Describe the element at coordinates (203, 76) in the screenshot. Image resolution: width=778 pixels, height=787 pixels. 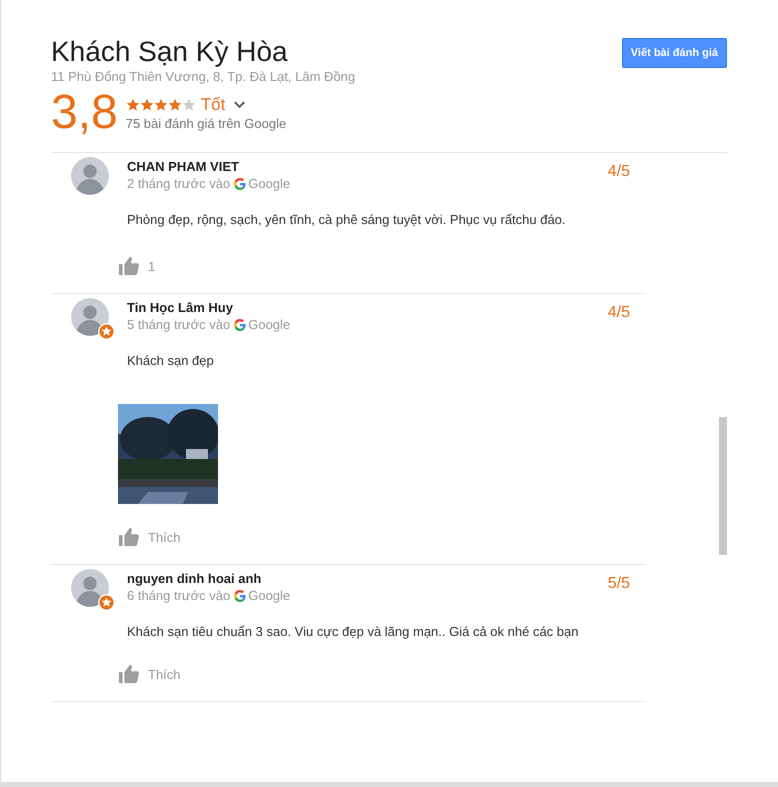
I see `place-address: 11 Phù Đổng Thiên Vương, 8, Tp. Đà Lạt, Lâm Đồng` at that location.